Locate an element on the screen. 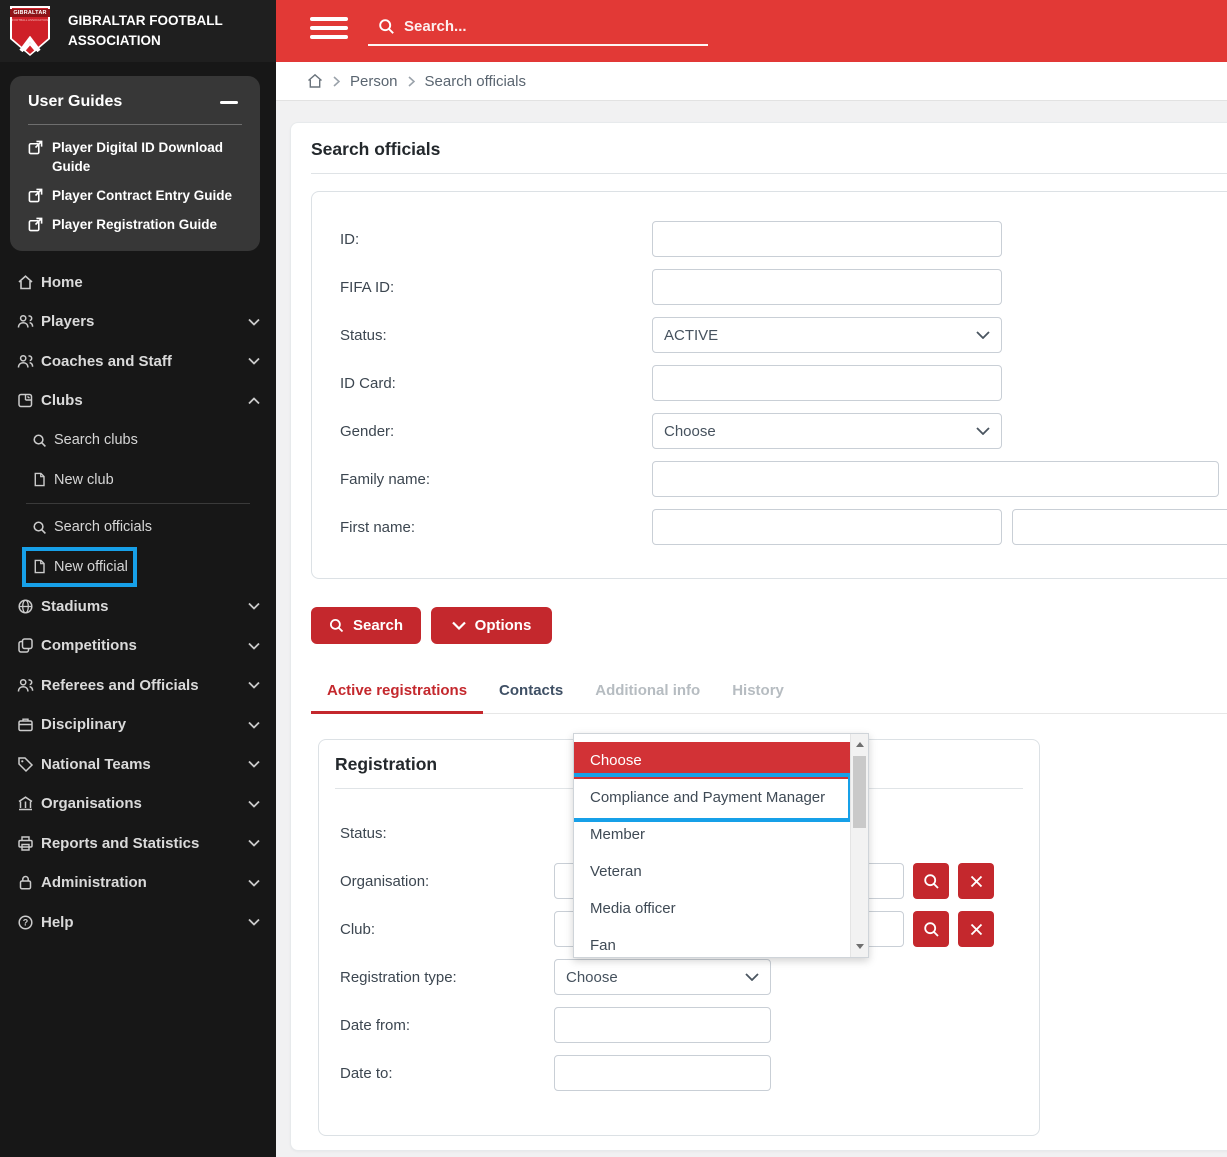 The width and height of the screenshot is (1227, 1157). organisation-clear-button is located at coordinates (976, 881).